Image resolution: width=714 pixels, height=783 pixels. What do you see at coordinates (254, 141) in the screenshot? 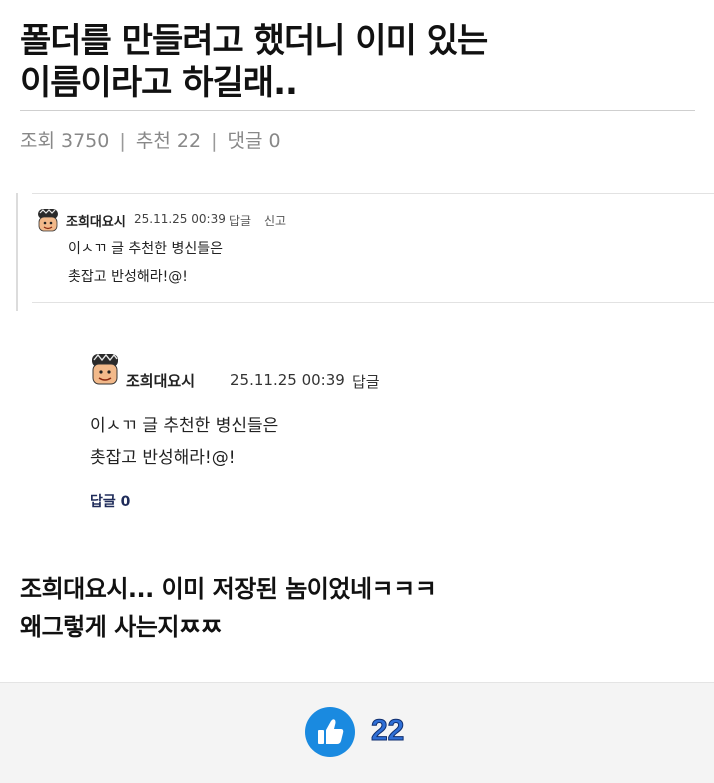
I see `comment-count: 댓글 0` at bounding box center [254, 141].